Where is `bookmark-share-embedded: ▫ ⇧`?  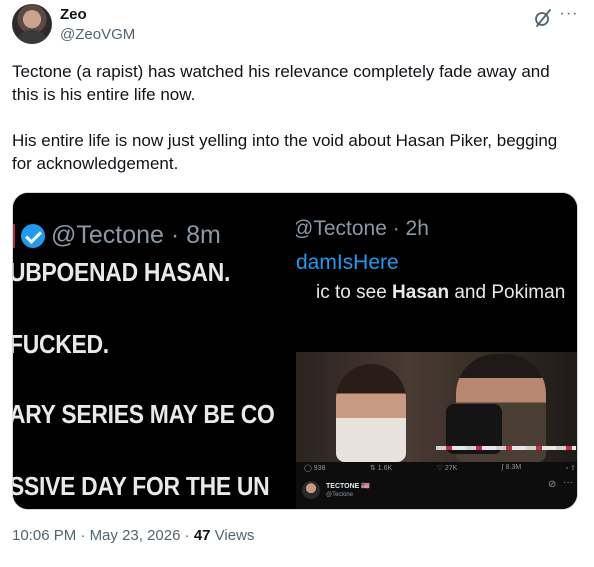 bookmark-share-embedded: ▫ ⇧ is located at coordinates (570, 468).